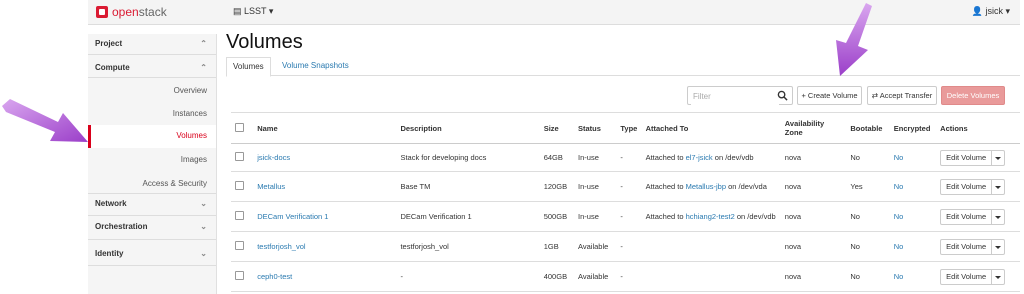 This screenshot has width=1024, height=294. What do you see at coordinates (264, 42) in the screenshot?
I see `page-title: Volumes` at bounding box center [264, 42].